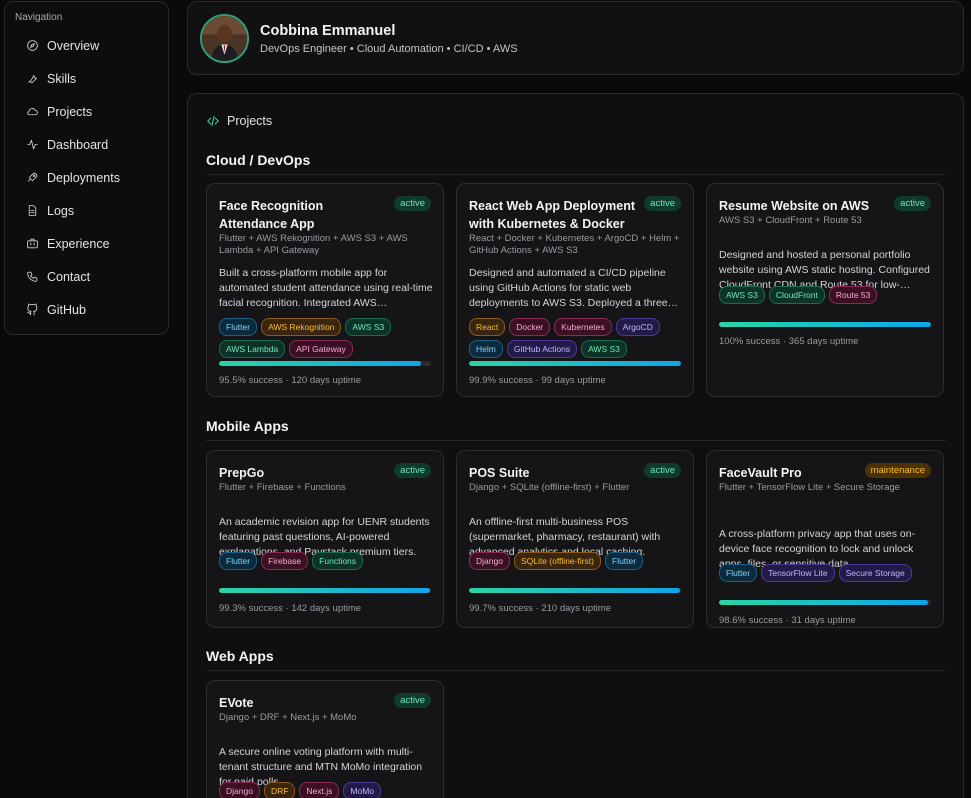  Describe the element at coordinates (86, 276) in the screenshot. I see `sidebar-item-contact: Contact` at that location.